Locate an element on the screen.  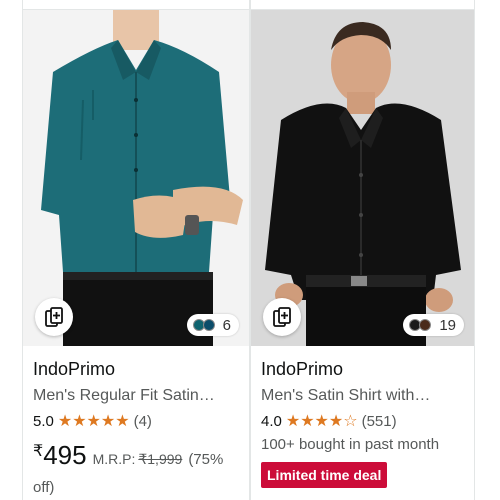
previous-card-edge-left is located at coordinates (136, 5).